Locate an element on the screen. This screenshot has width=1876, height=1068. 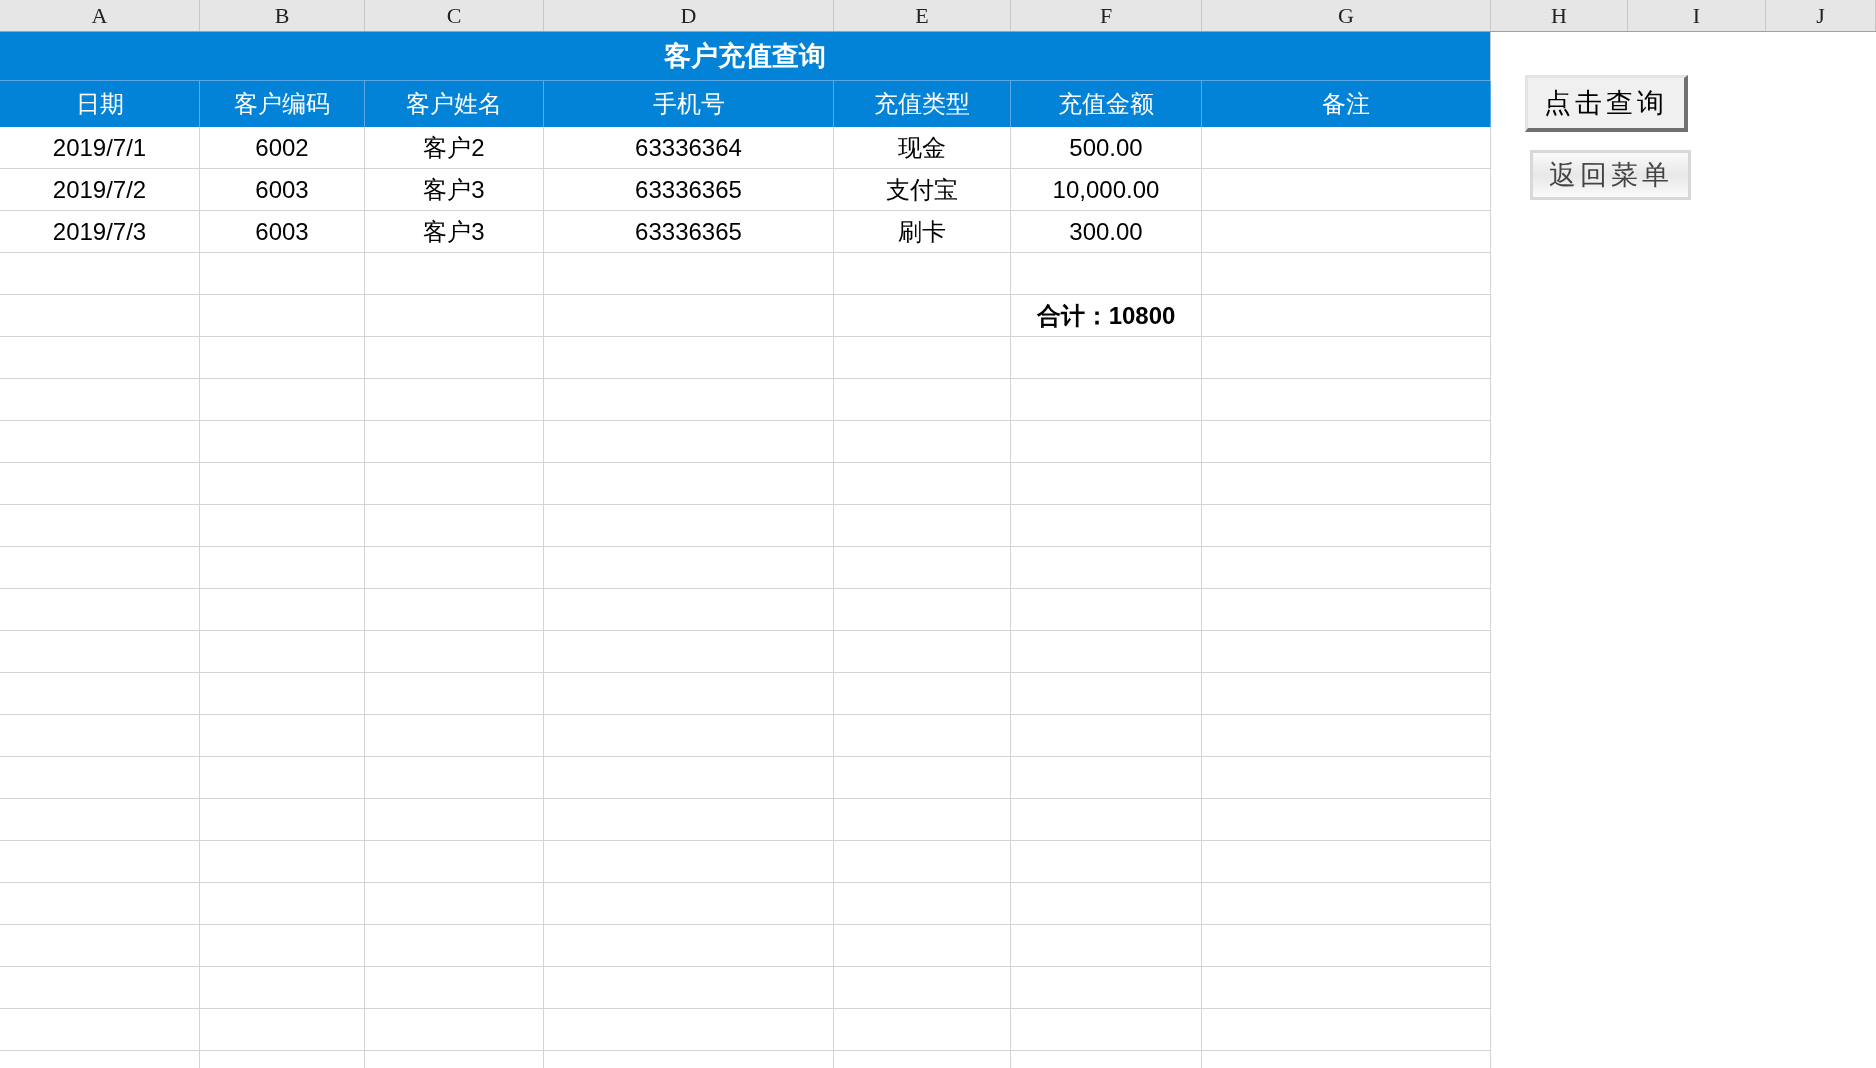
column-header: F is located at coordinates (1106, 15).